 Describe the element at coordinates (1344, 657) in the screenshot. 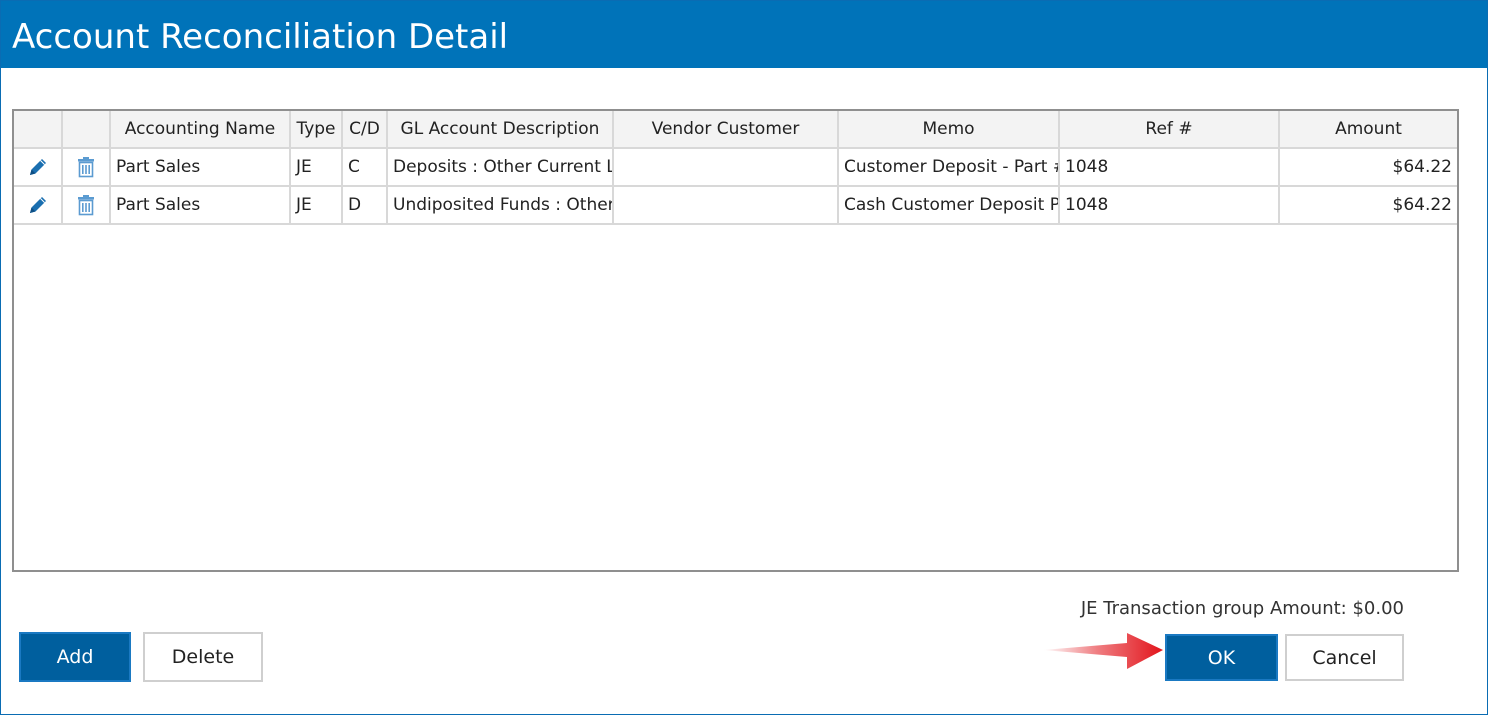

I see `cancel-button: Cancel` at that location.